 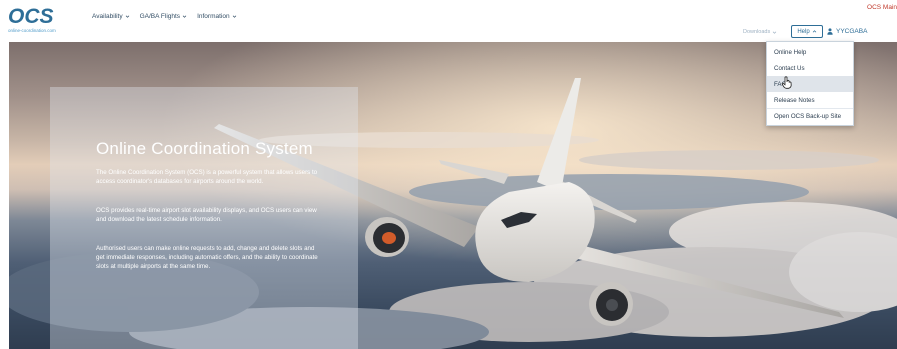 I want to click on logo-text: OCS, so click(x=31, y=17).